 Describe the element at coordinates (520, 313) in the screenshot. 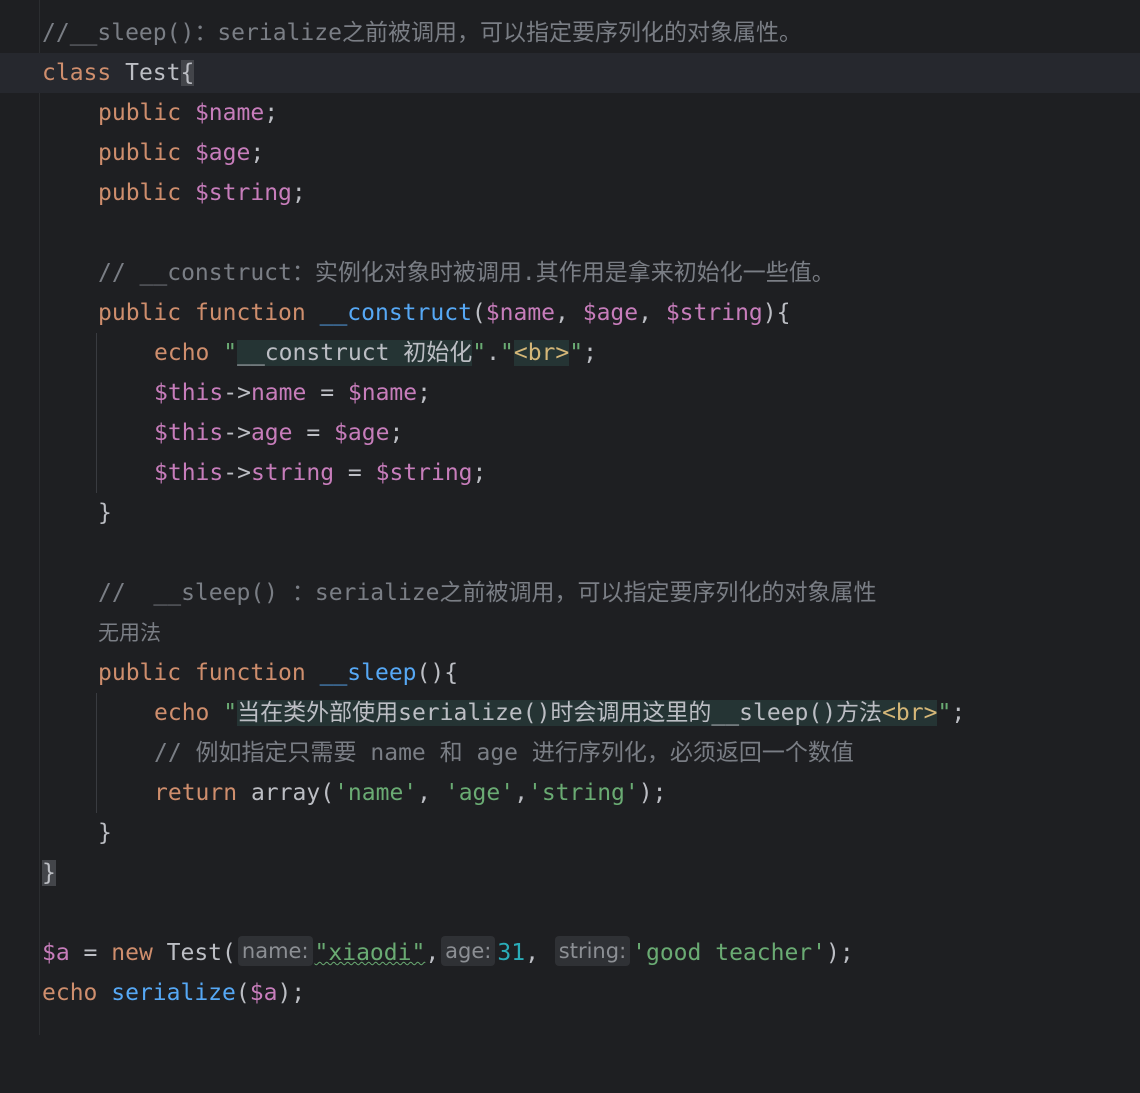

I see `param-name: $name` at that location.